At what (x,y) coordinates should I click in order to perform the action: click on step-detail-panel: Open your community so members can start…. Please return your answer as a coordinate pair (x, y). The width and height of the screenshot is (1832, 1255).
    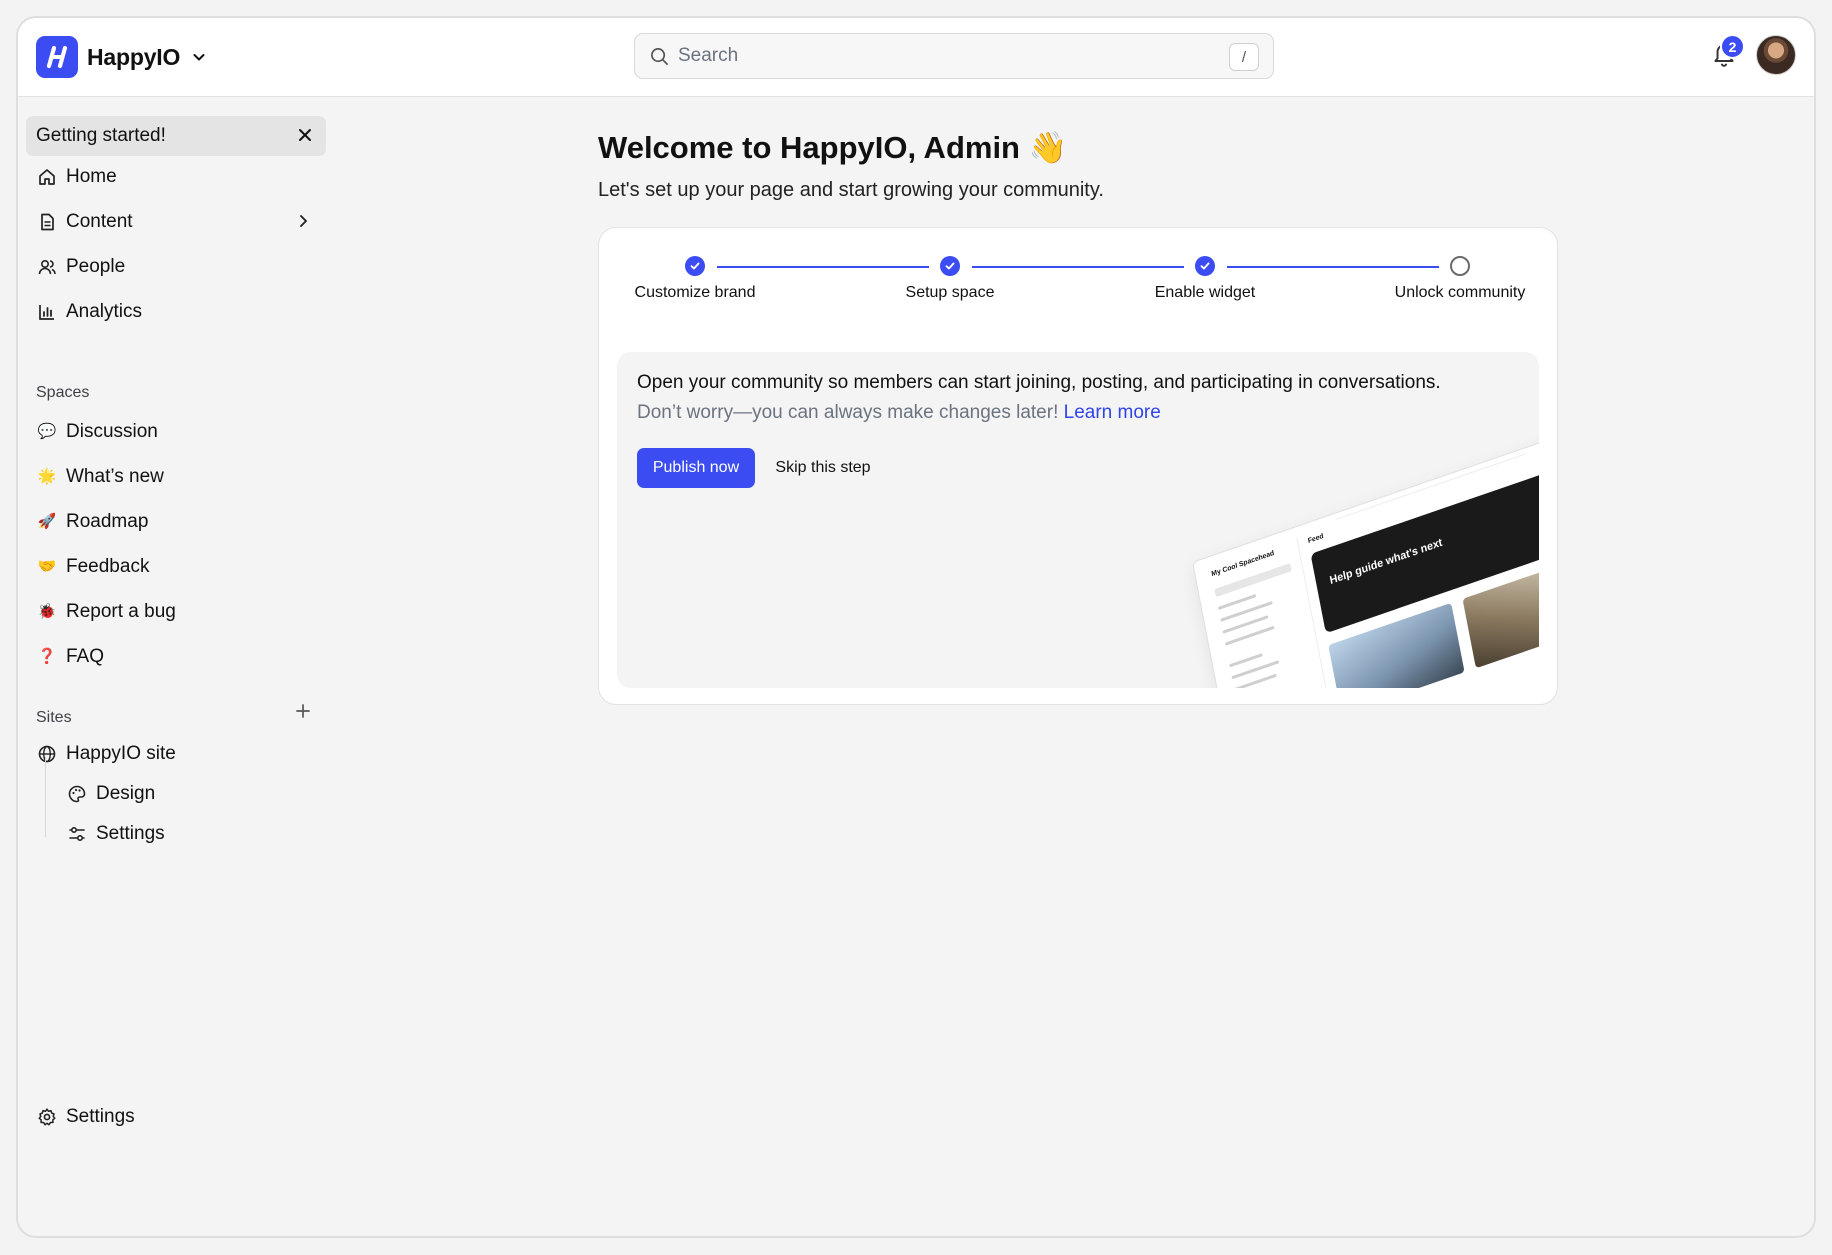
    Looking at the image, I should click on (1078, 520).